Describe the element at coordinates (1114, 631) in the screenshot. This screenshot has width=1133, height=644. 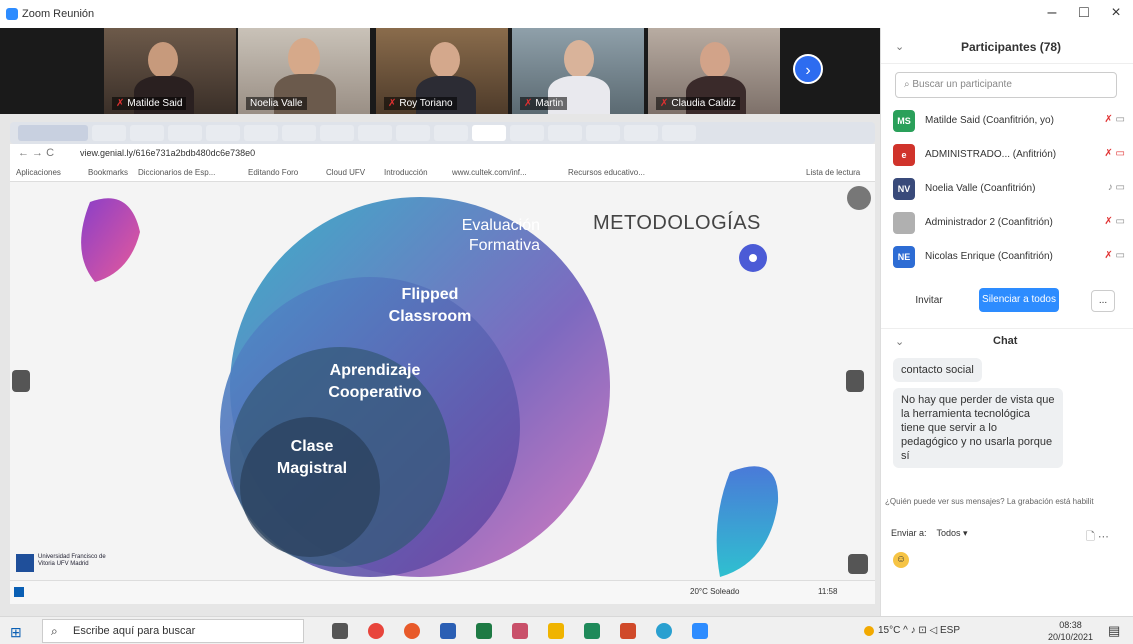
I see `notifications-icon: ▤` at that location.